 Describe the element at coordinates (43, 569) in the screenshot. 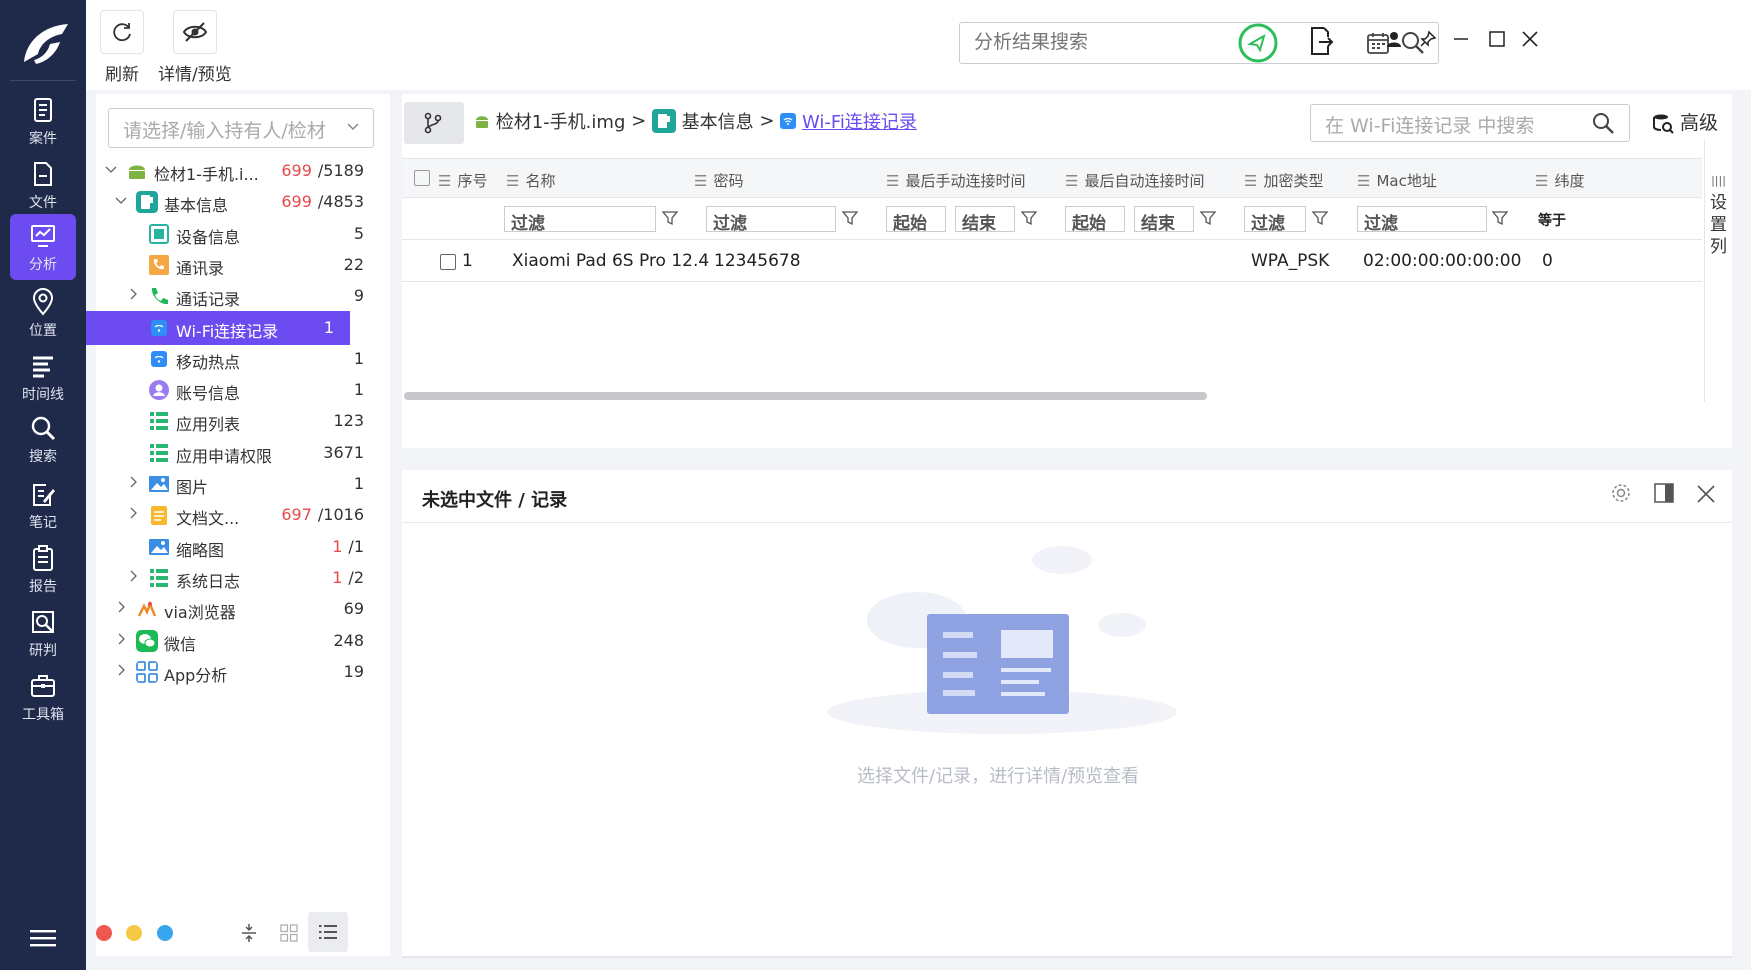

I see `nav-item-report: 报告` at that location.